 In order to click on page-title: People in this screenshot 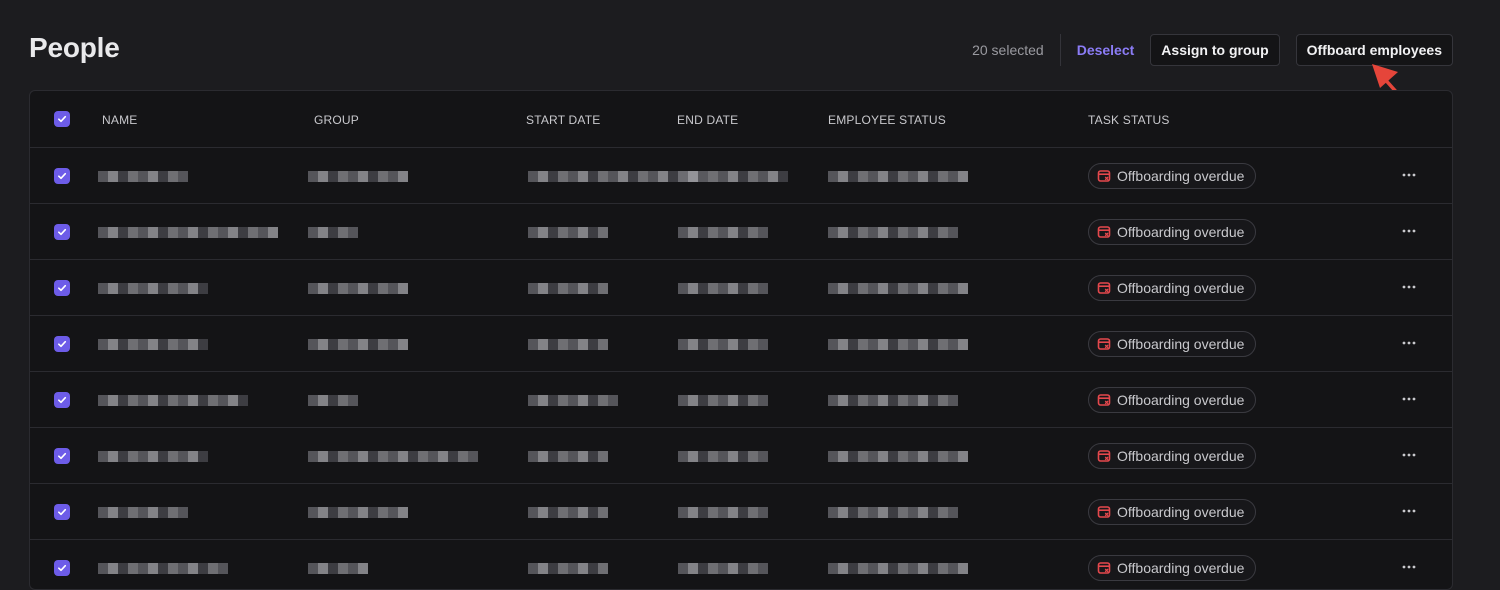, I will do `click(74, 47)`.